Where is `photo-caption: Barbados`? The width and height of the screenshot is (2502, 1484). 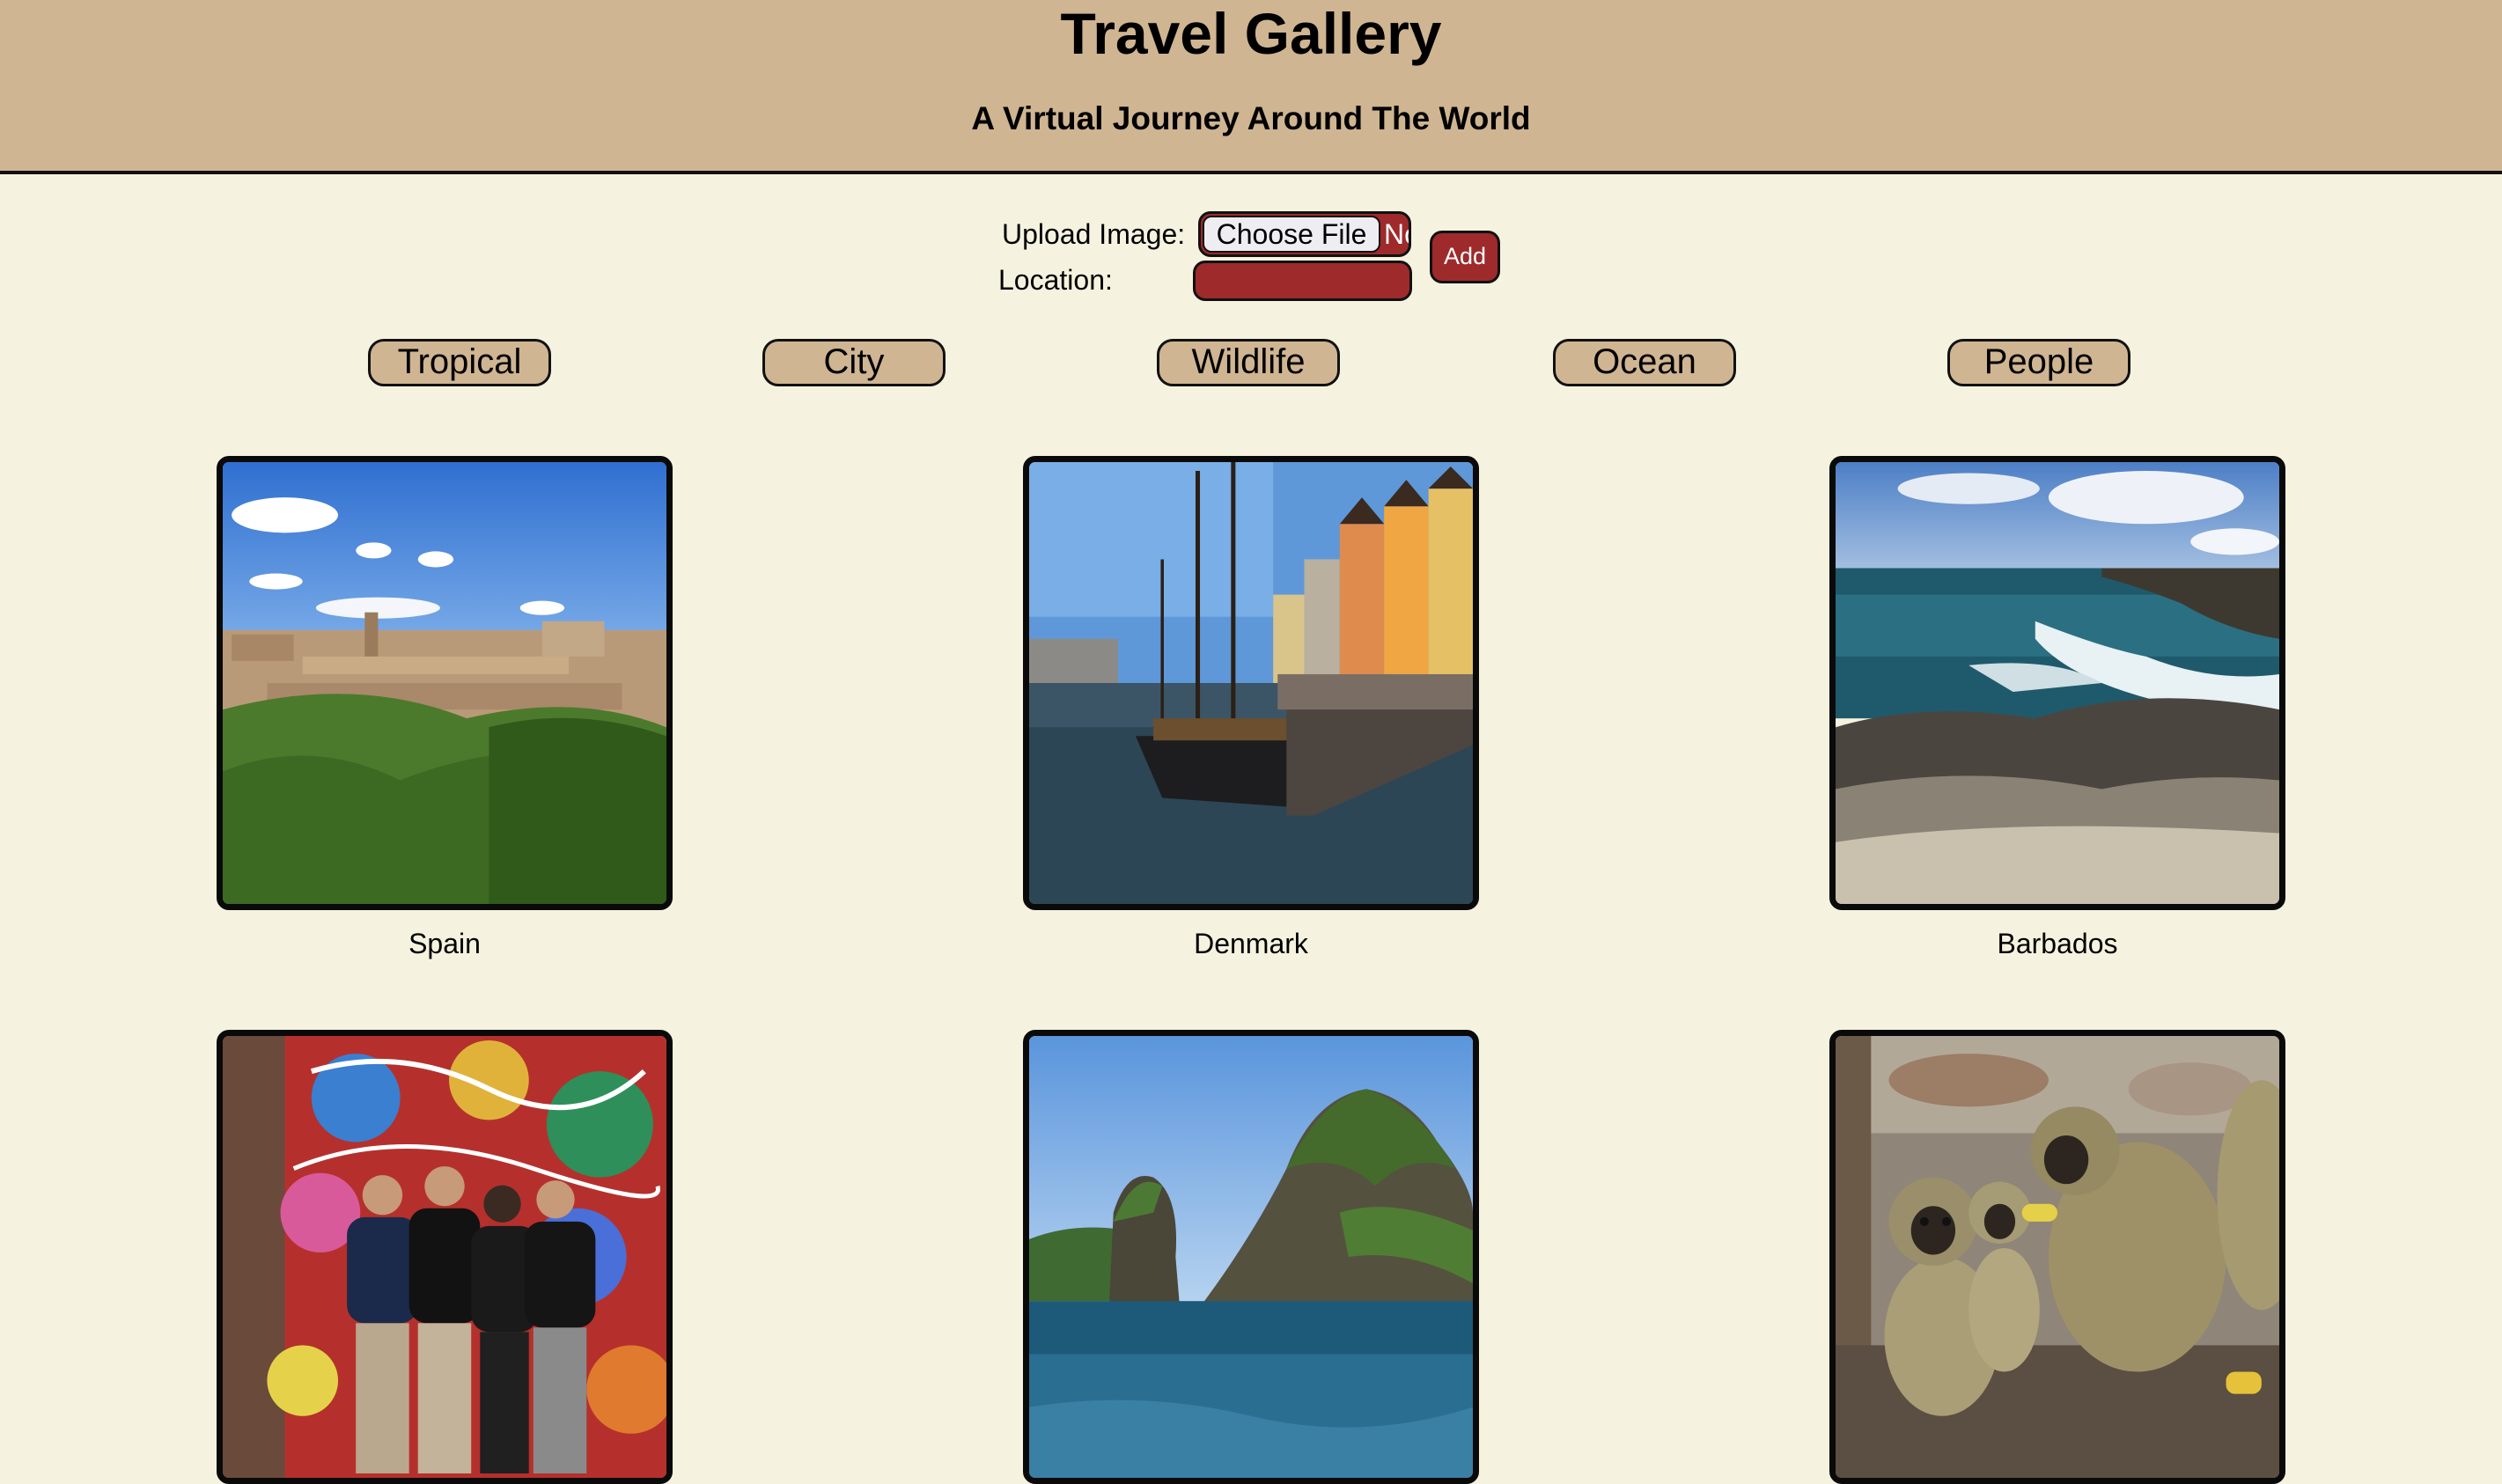 photo-caption: Barbados is located at coordinates (2057, 944).